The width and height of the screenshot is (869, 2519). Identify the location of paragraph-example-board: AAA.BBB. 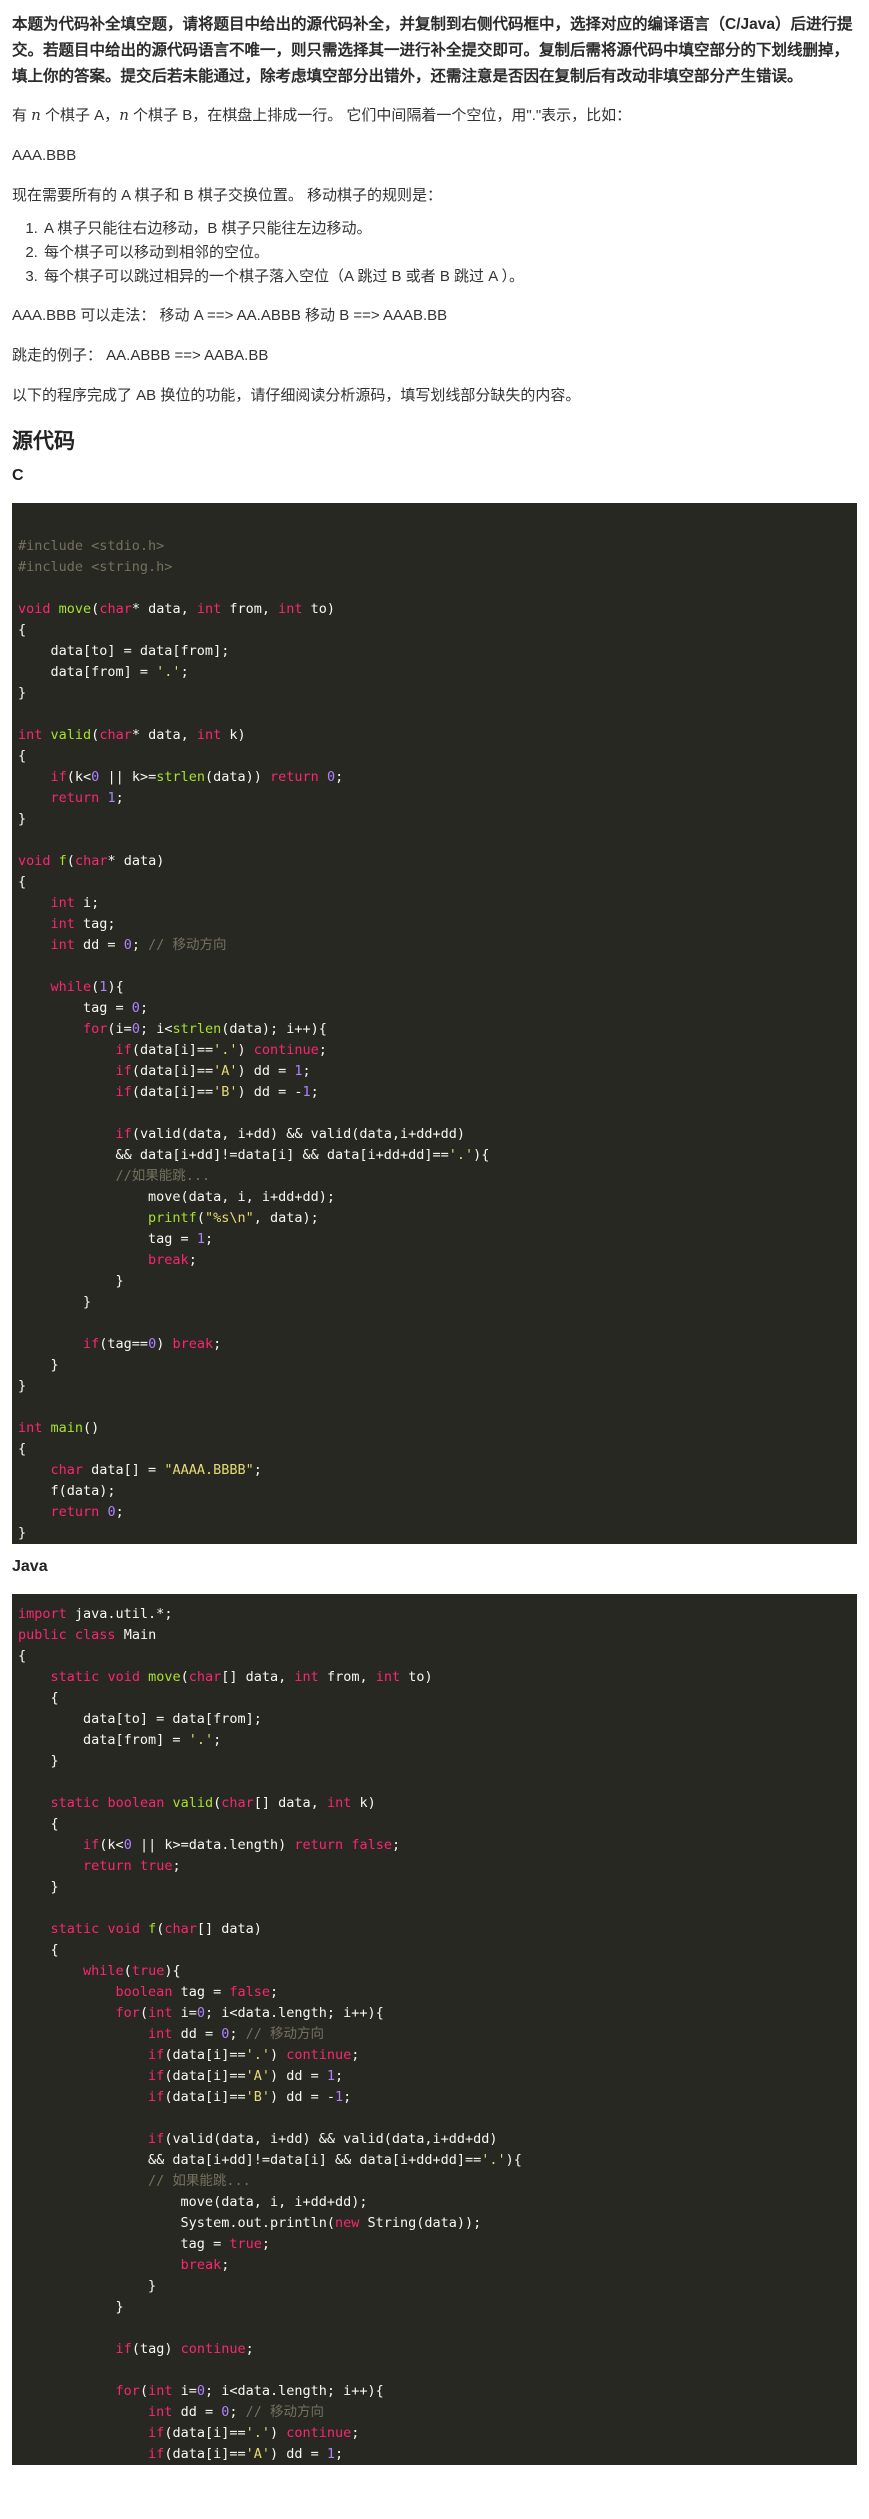
(44, 155).